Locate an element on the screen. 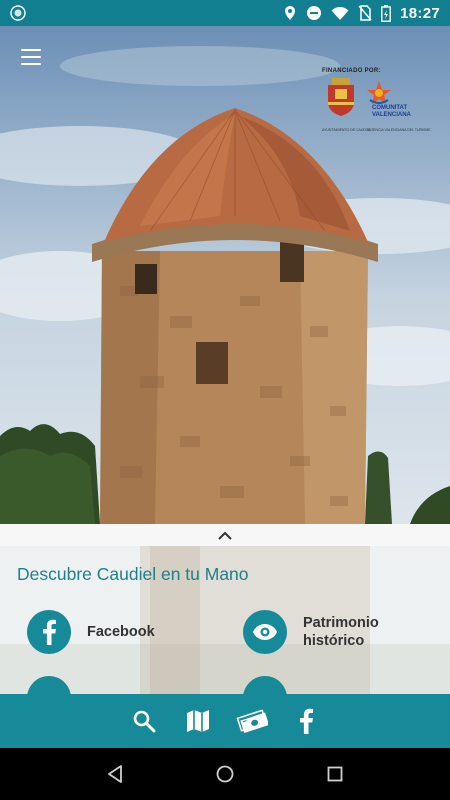  do-not-disturb-icon is located at coordinates (314, 13).